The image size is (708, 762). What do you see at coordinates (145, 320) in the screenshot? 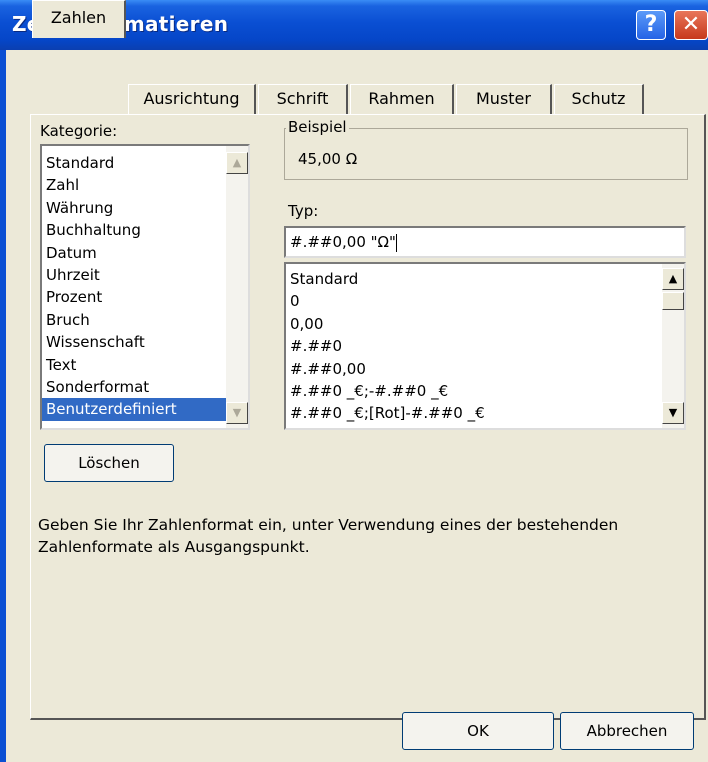
I see `category-item: Bruch` at bounding box center [145, 320].